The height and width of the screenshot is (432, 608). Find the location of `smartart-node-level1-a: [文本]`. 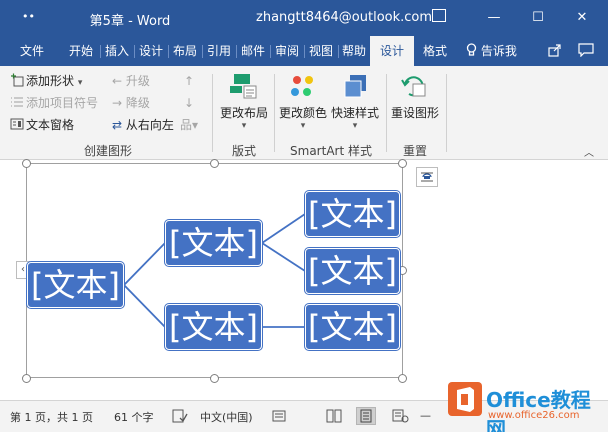

smartart-node-level1-a: [文本] is located at coordinates (213, 243).